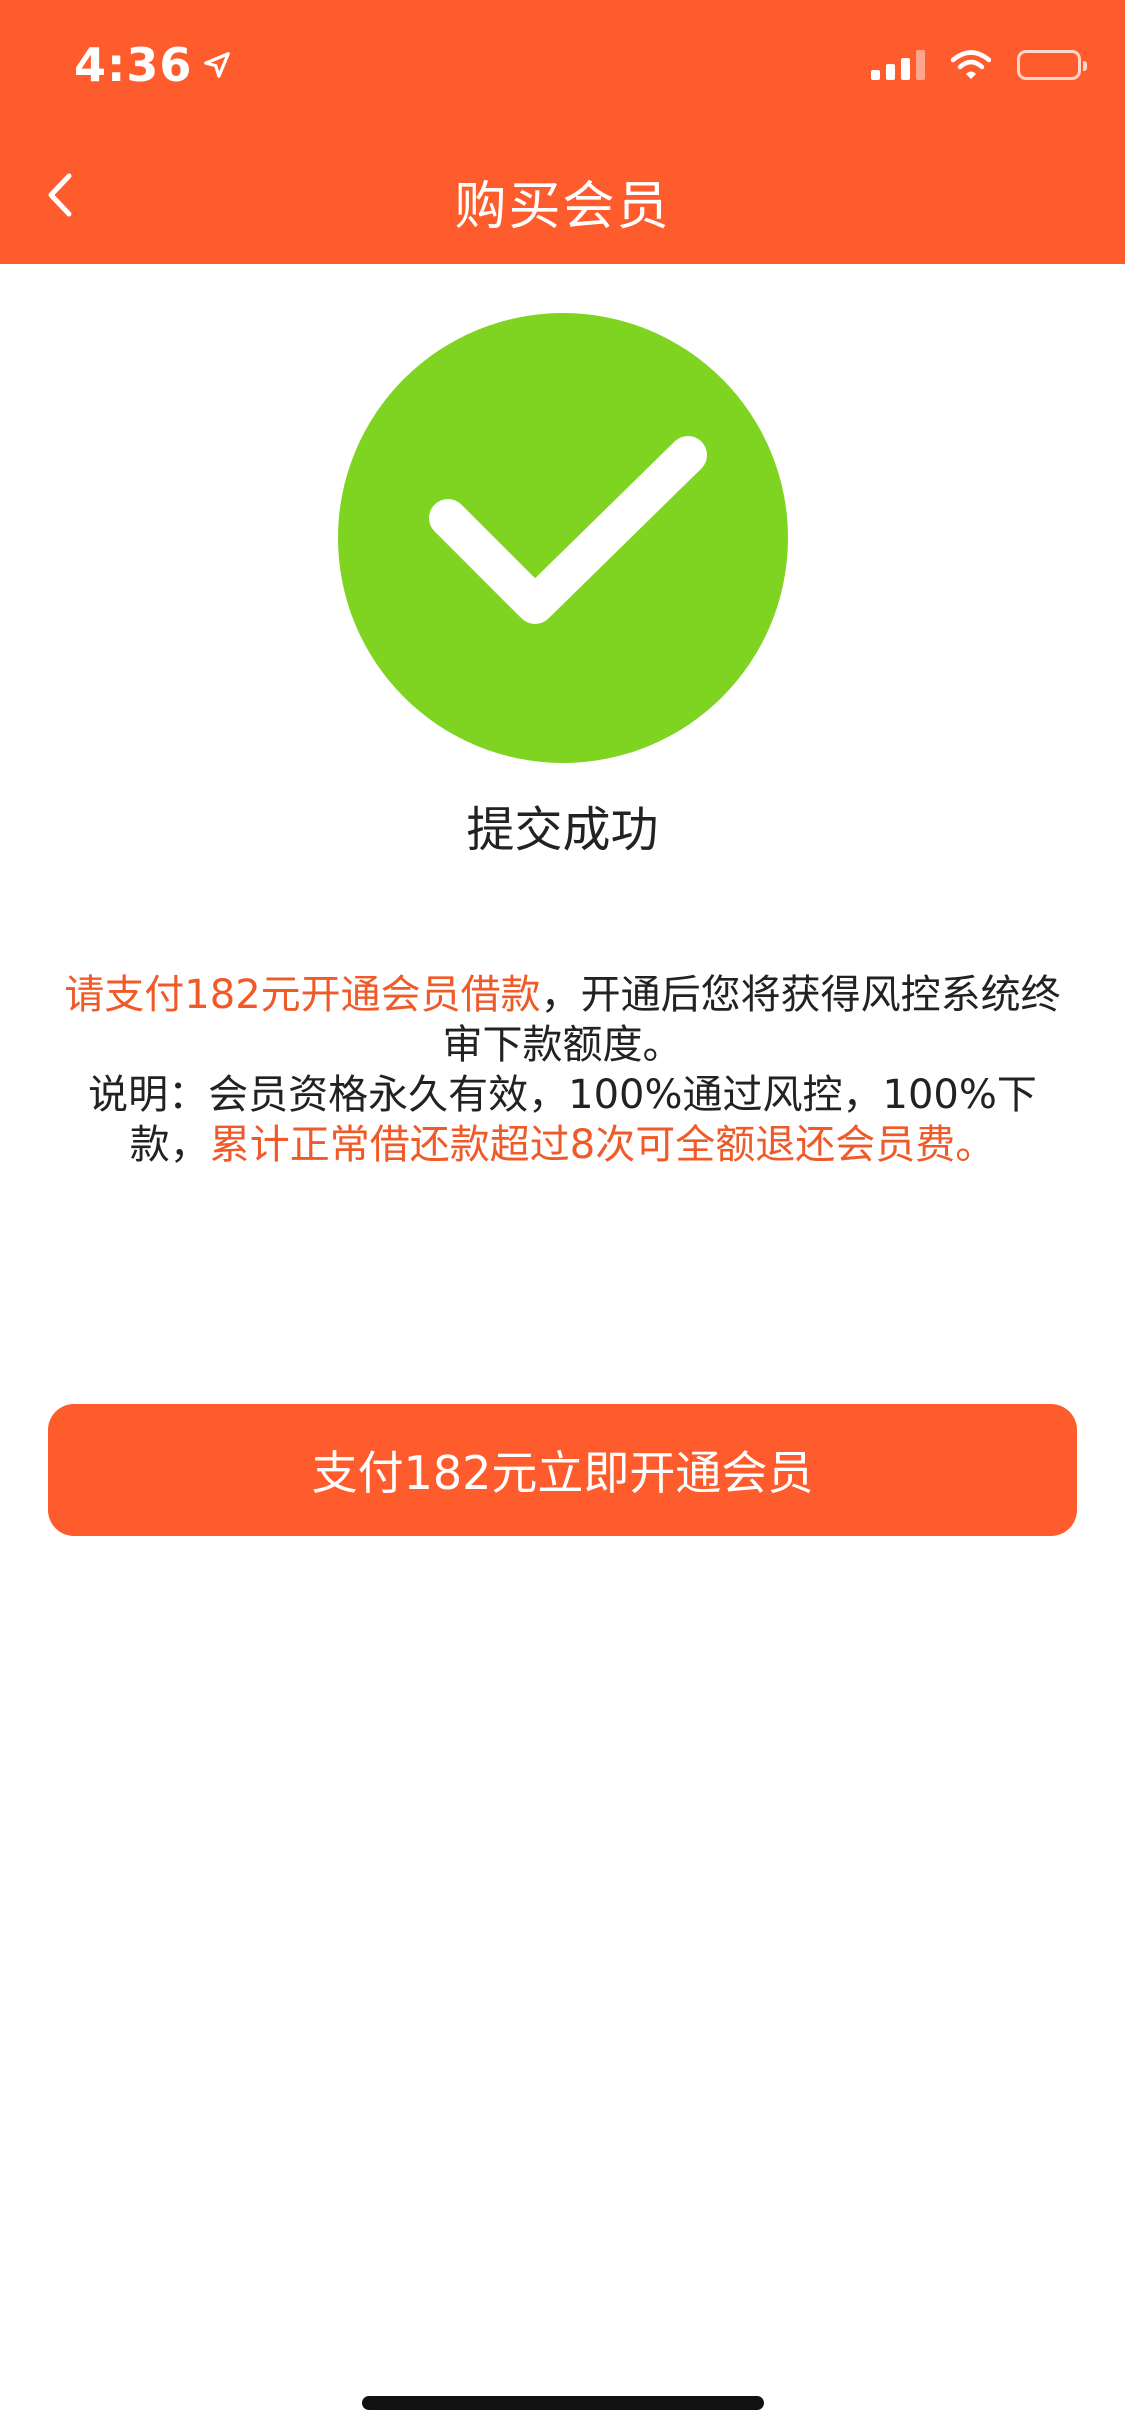 The height and width of the screenshot is (2436, 1125). I want to click on checkmark-icon, so click(568, 530).